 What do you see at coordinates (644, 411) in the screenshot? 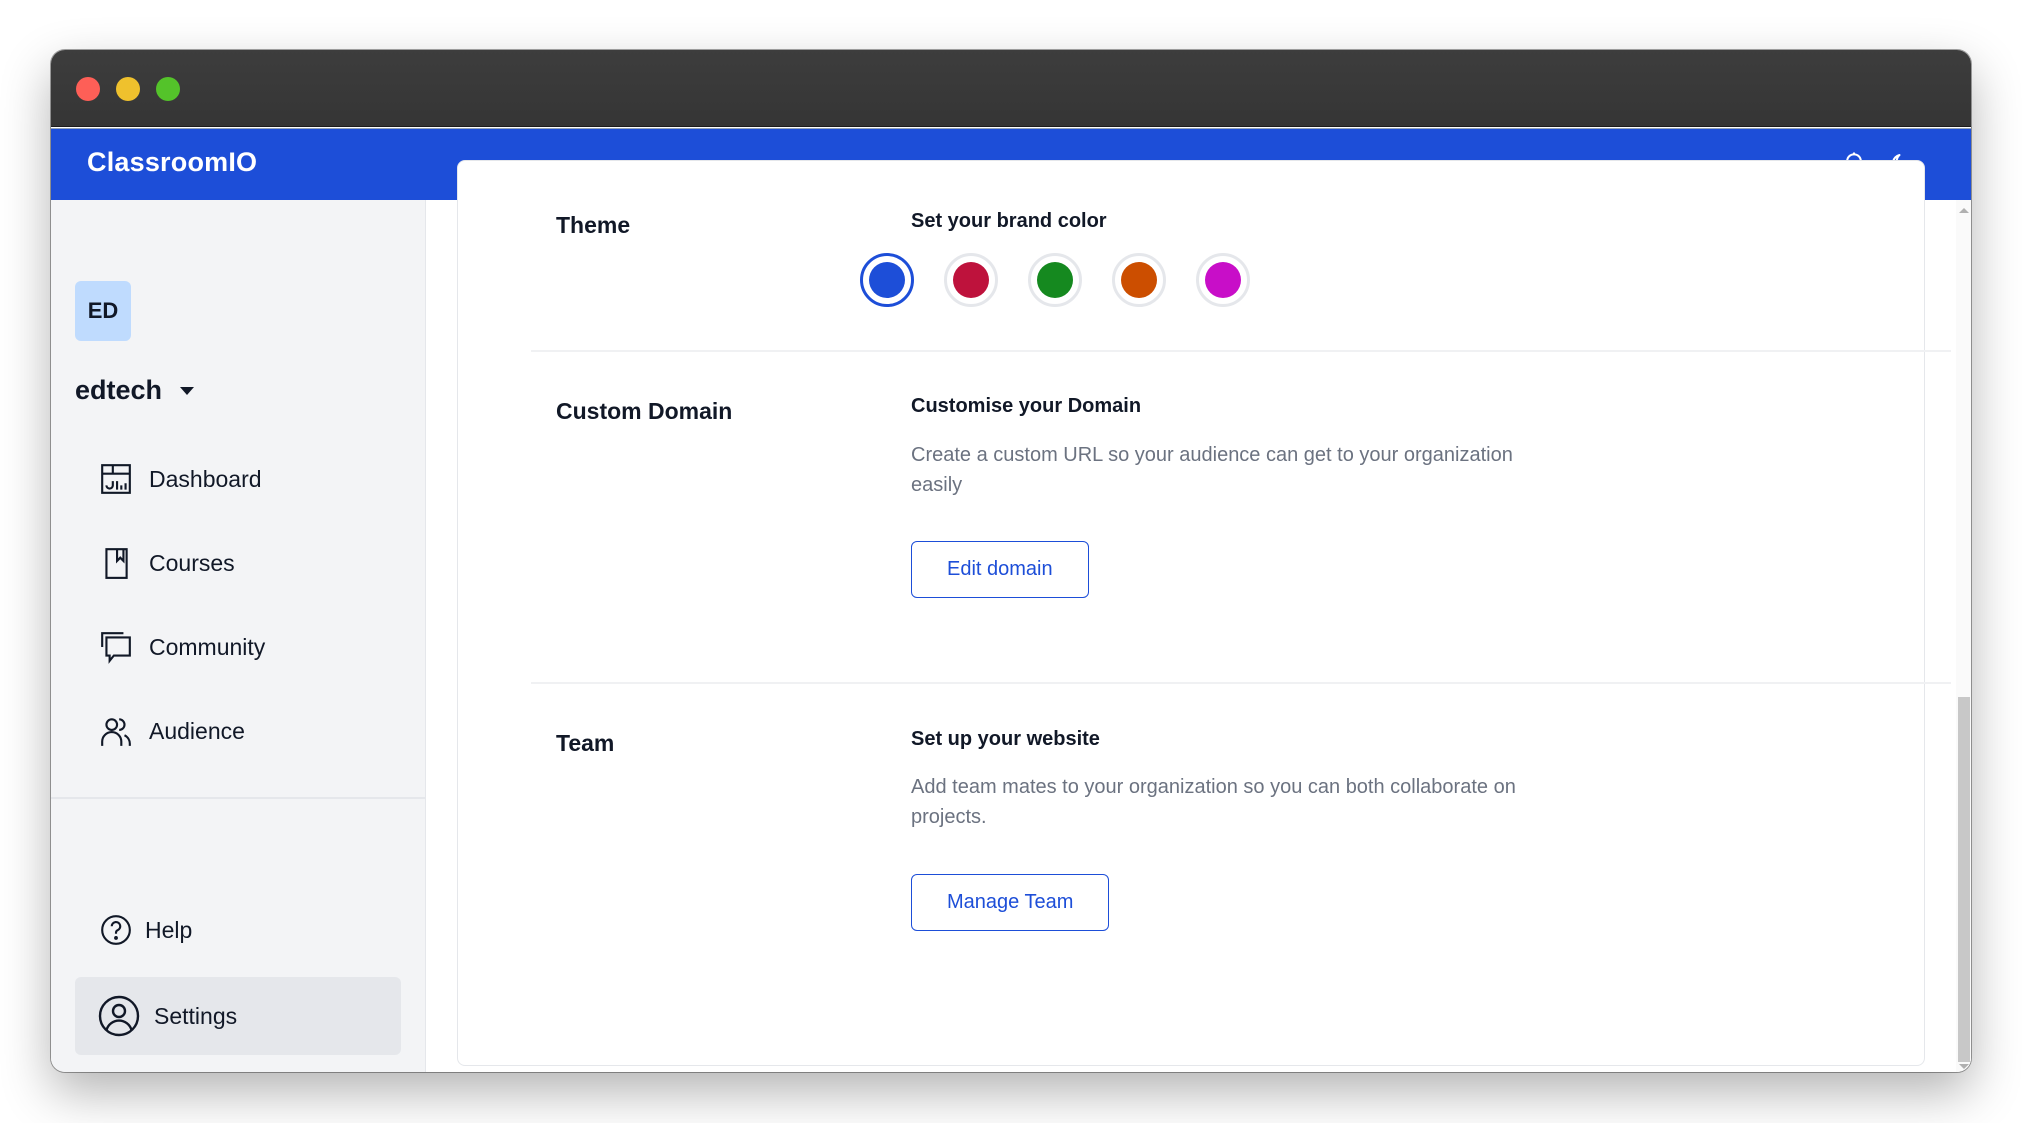
I see `custom-domain-label: Custom Domain` at bounding box center [644, 411].